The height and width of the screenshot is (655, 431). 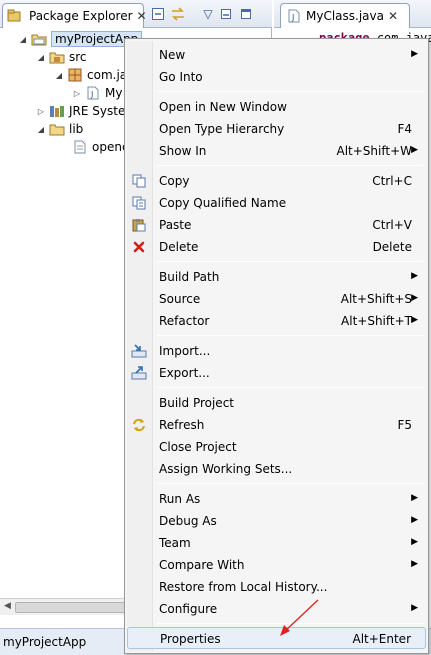 What do you see at coordinates (276, 225) in the screenshot?
I see `menu-item-paste: Paste Ctrl+V` at bounding box center [276, 225].